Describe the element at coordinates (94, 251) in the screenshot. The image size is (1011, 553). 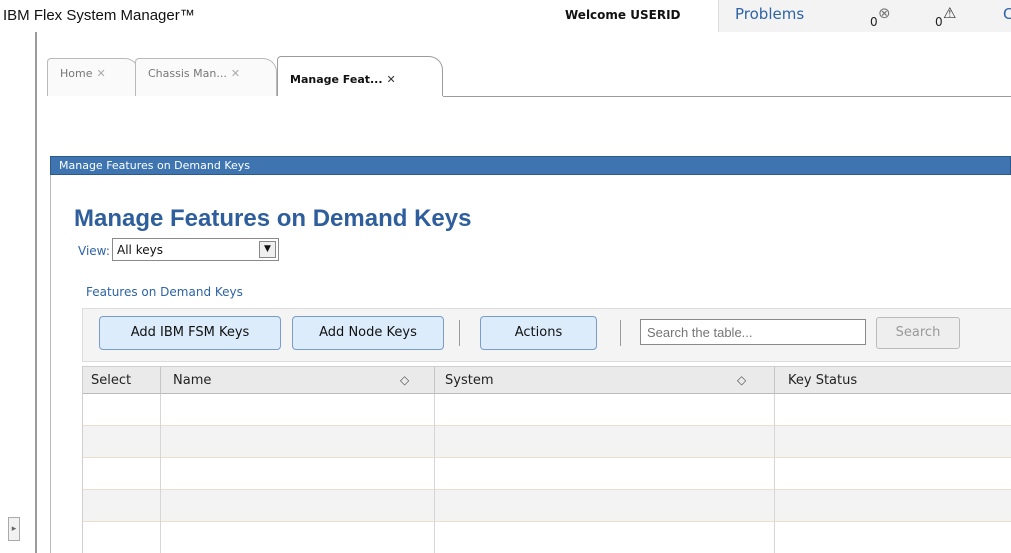
I see `view-label: View:` at that location.